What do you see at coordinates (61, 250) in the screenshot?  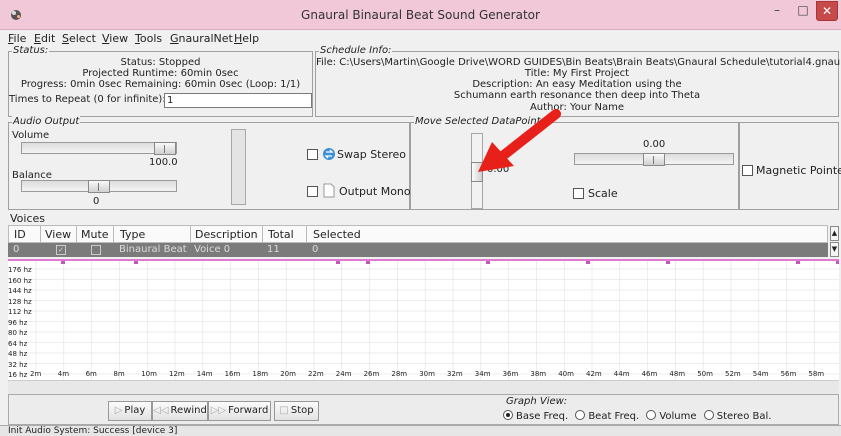 I see `view-checkbox: ✓` at bounding box center [61, 250].